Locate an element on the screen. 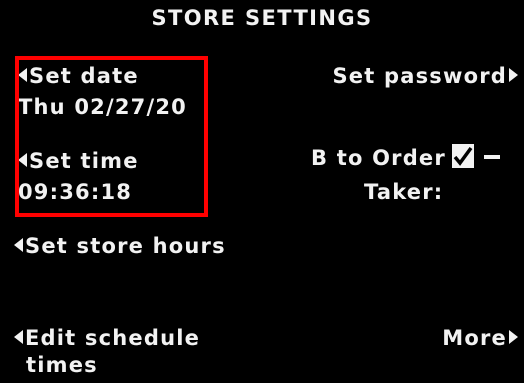 This screenshot has height=383, width=524. edit-schedule-label-2: times is located at coordinates (62, 365).